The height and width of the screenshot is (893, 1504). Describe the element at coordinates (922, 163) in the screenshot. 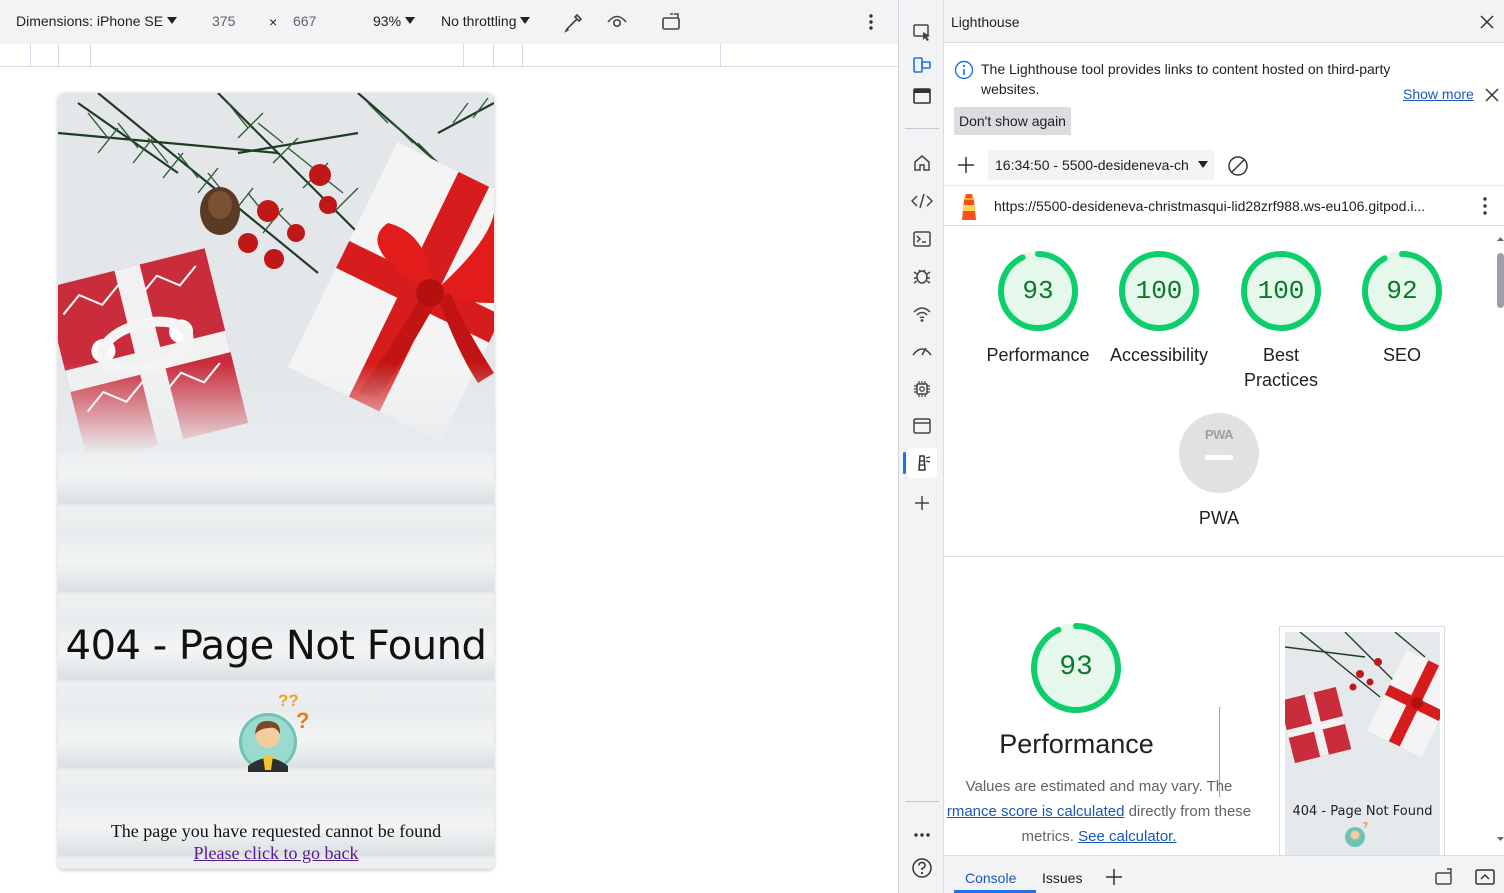

I see `home-icon` at that location.